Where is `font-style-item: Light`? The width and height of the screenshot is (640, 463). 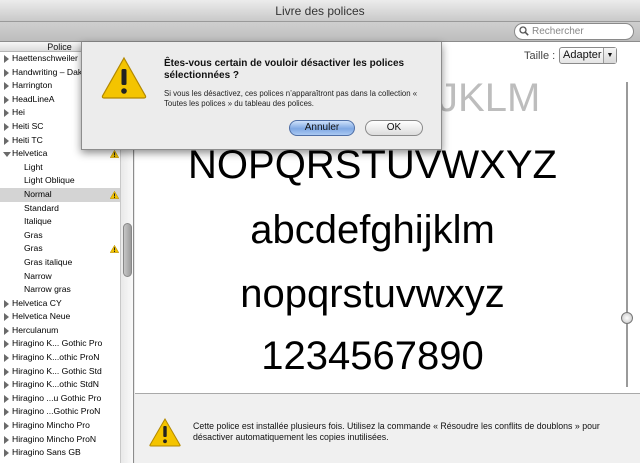 font-style-item: Light is located at coordinates (66, 168).